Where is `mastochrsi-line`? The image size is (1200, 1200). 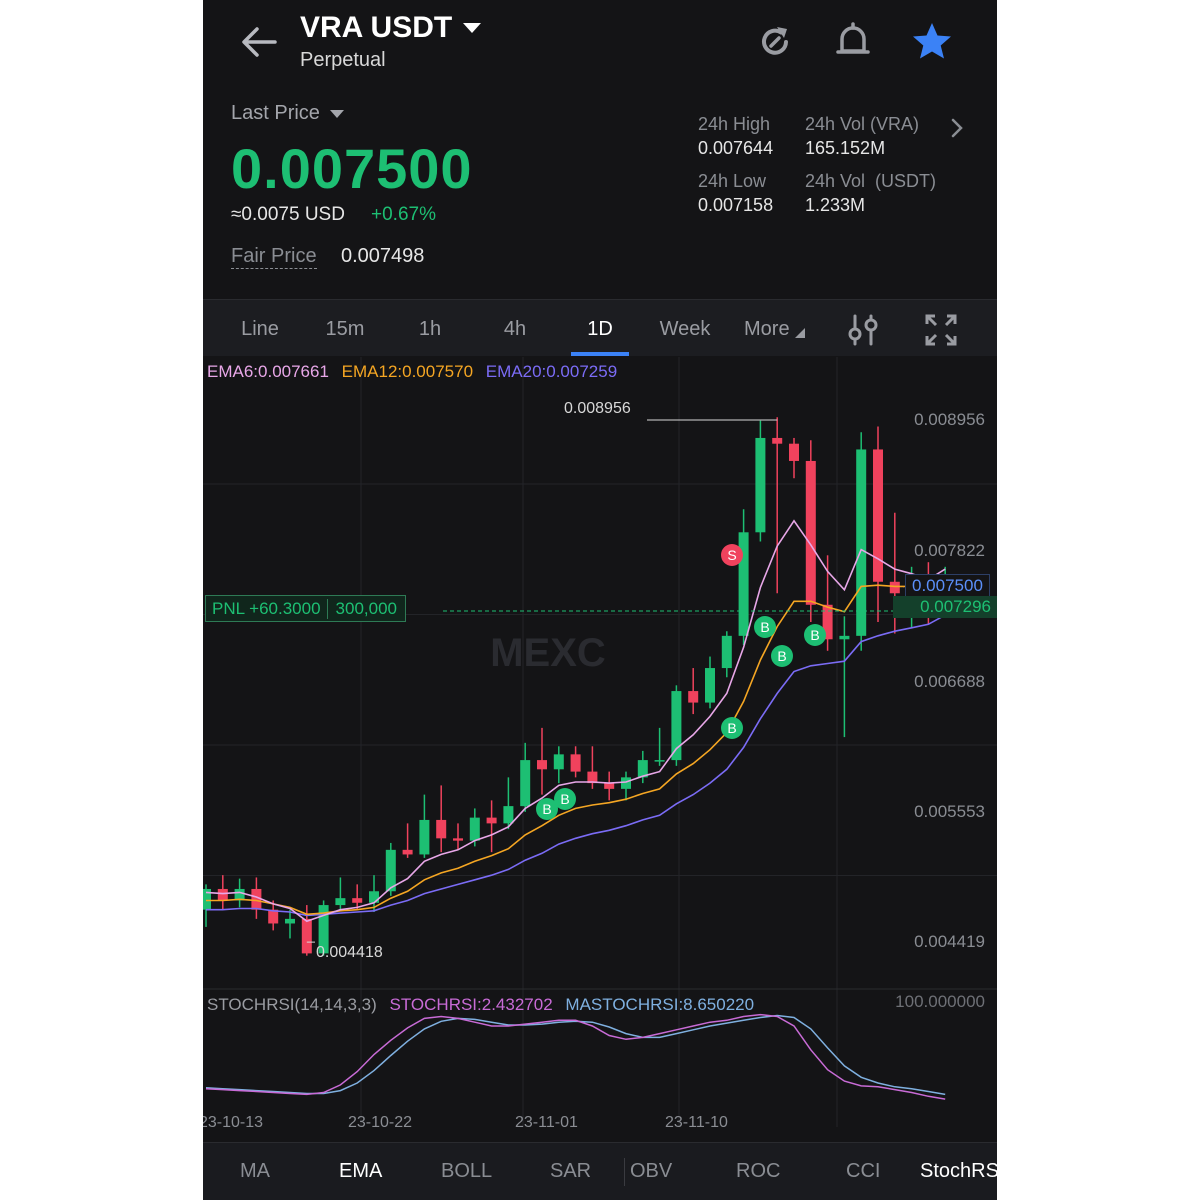
mastochrsi-line is located at coordinates (575, 1055).